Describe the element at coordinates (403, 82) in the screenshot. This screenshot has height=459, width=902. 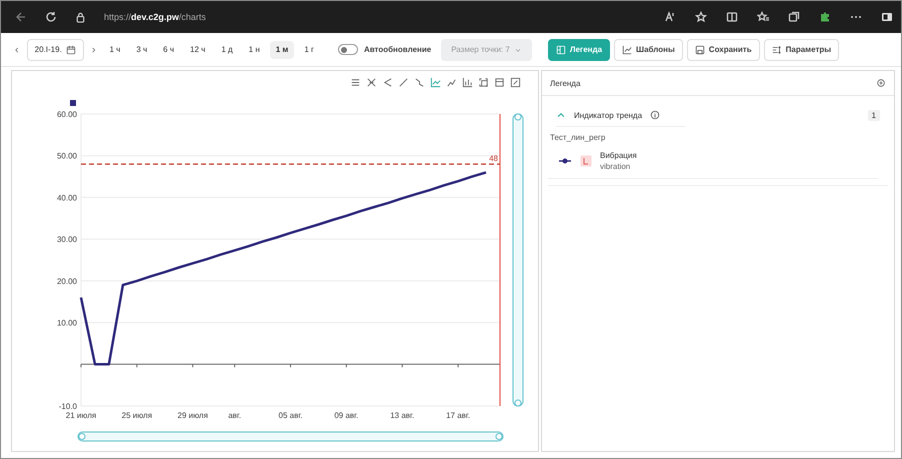
I see `line-tool-icon` at that location.